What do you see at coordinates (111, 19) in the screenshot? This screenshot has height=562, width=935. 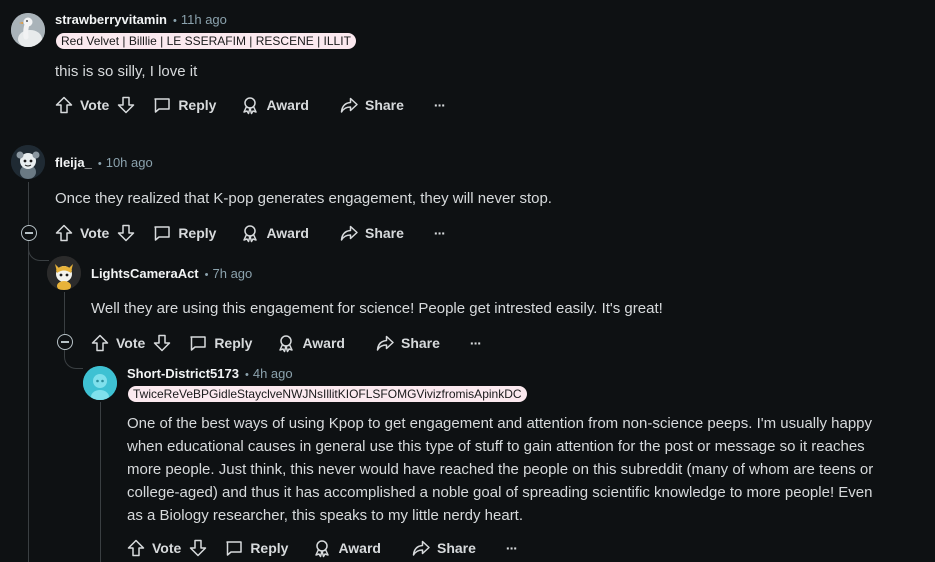 I see `username: strawberryvitamin` at bounding box center [111, 19].